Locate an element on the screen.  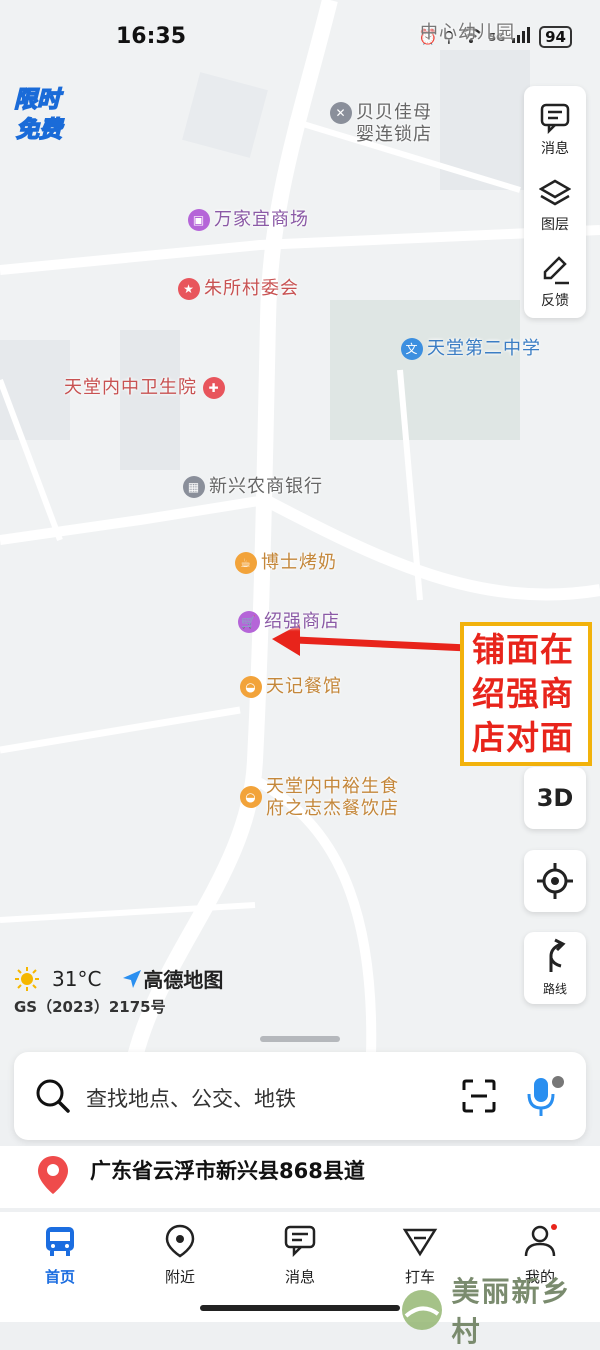
watermark: 美丽新乡村 is located at coordinates (500, 1310).